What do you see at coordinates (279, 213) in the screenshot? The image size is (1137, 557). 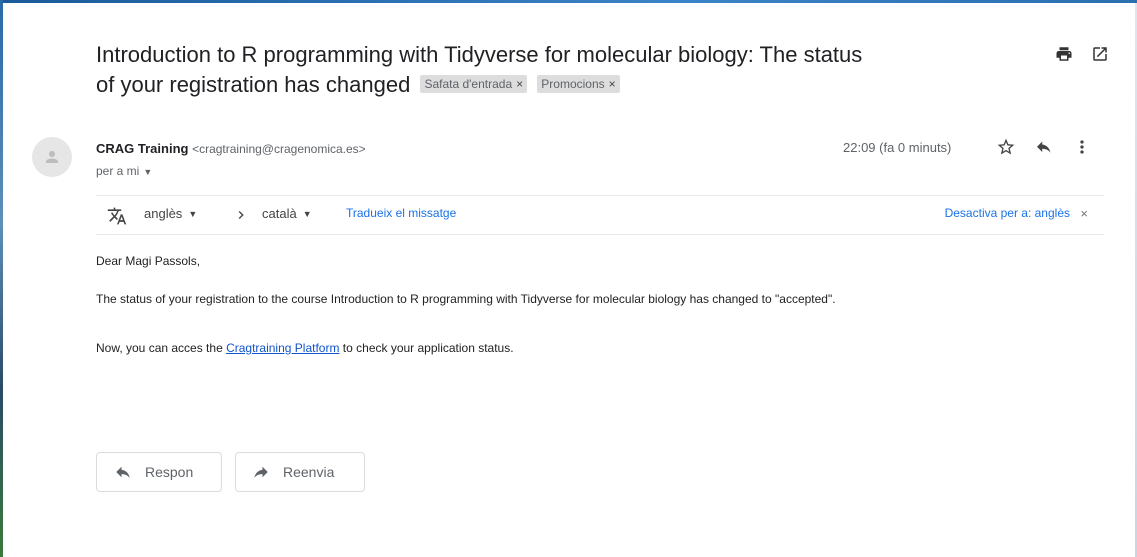 I see `target-language: català` at bounding box center [279, 213].